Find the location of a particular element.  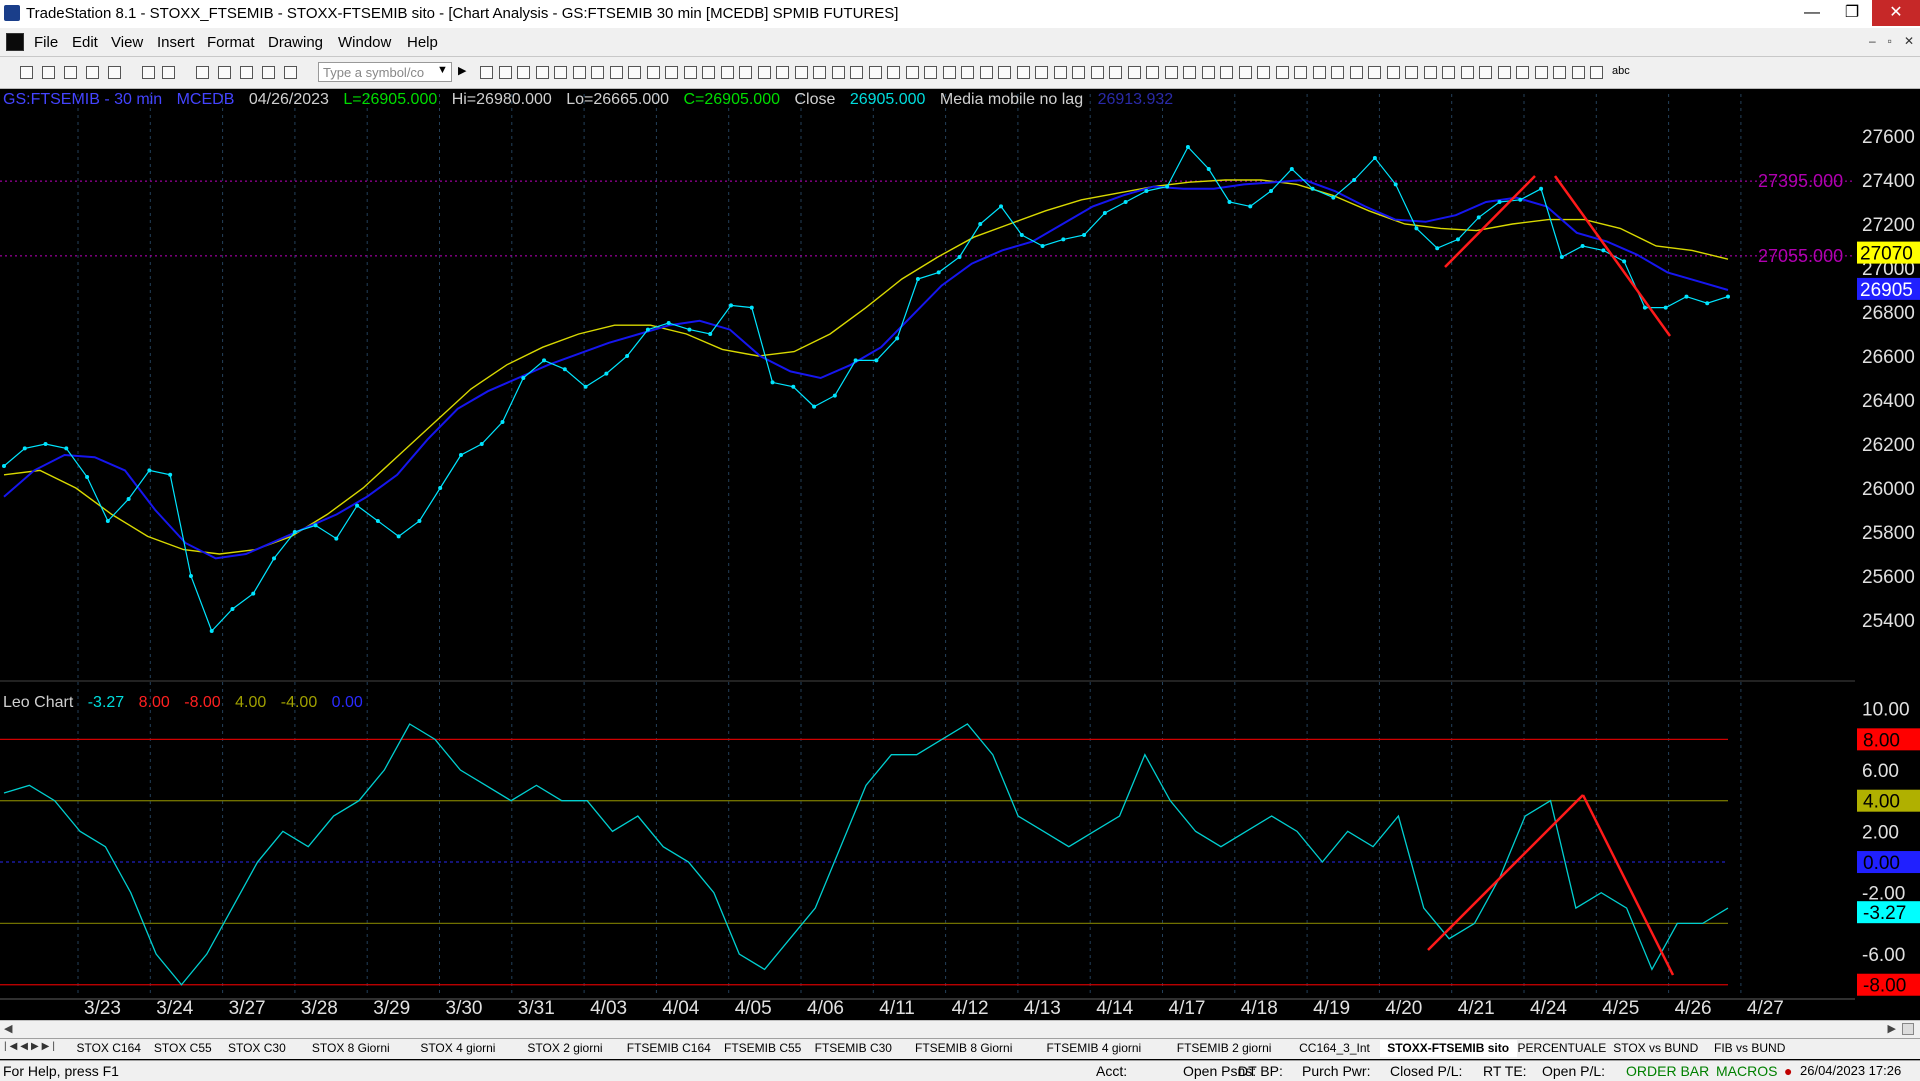

sheet-tab: FTSEMIB 8 Giorni is located at coordinates (964, 1048).